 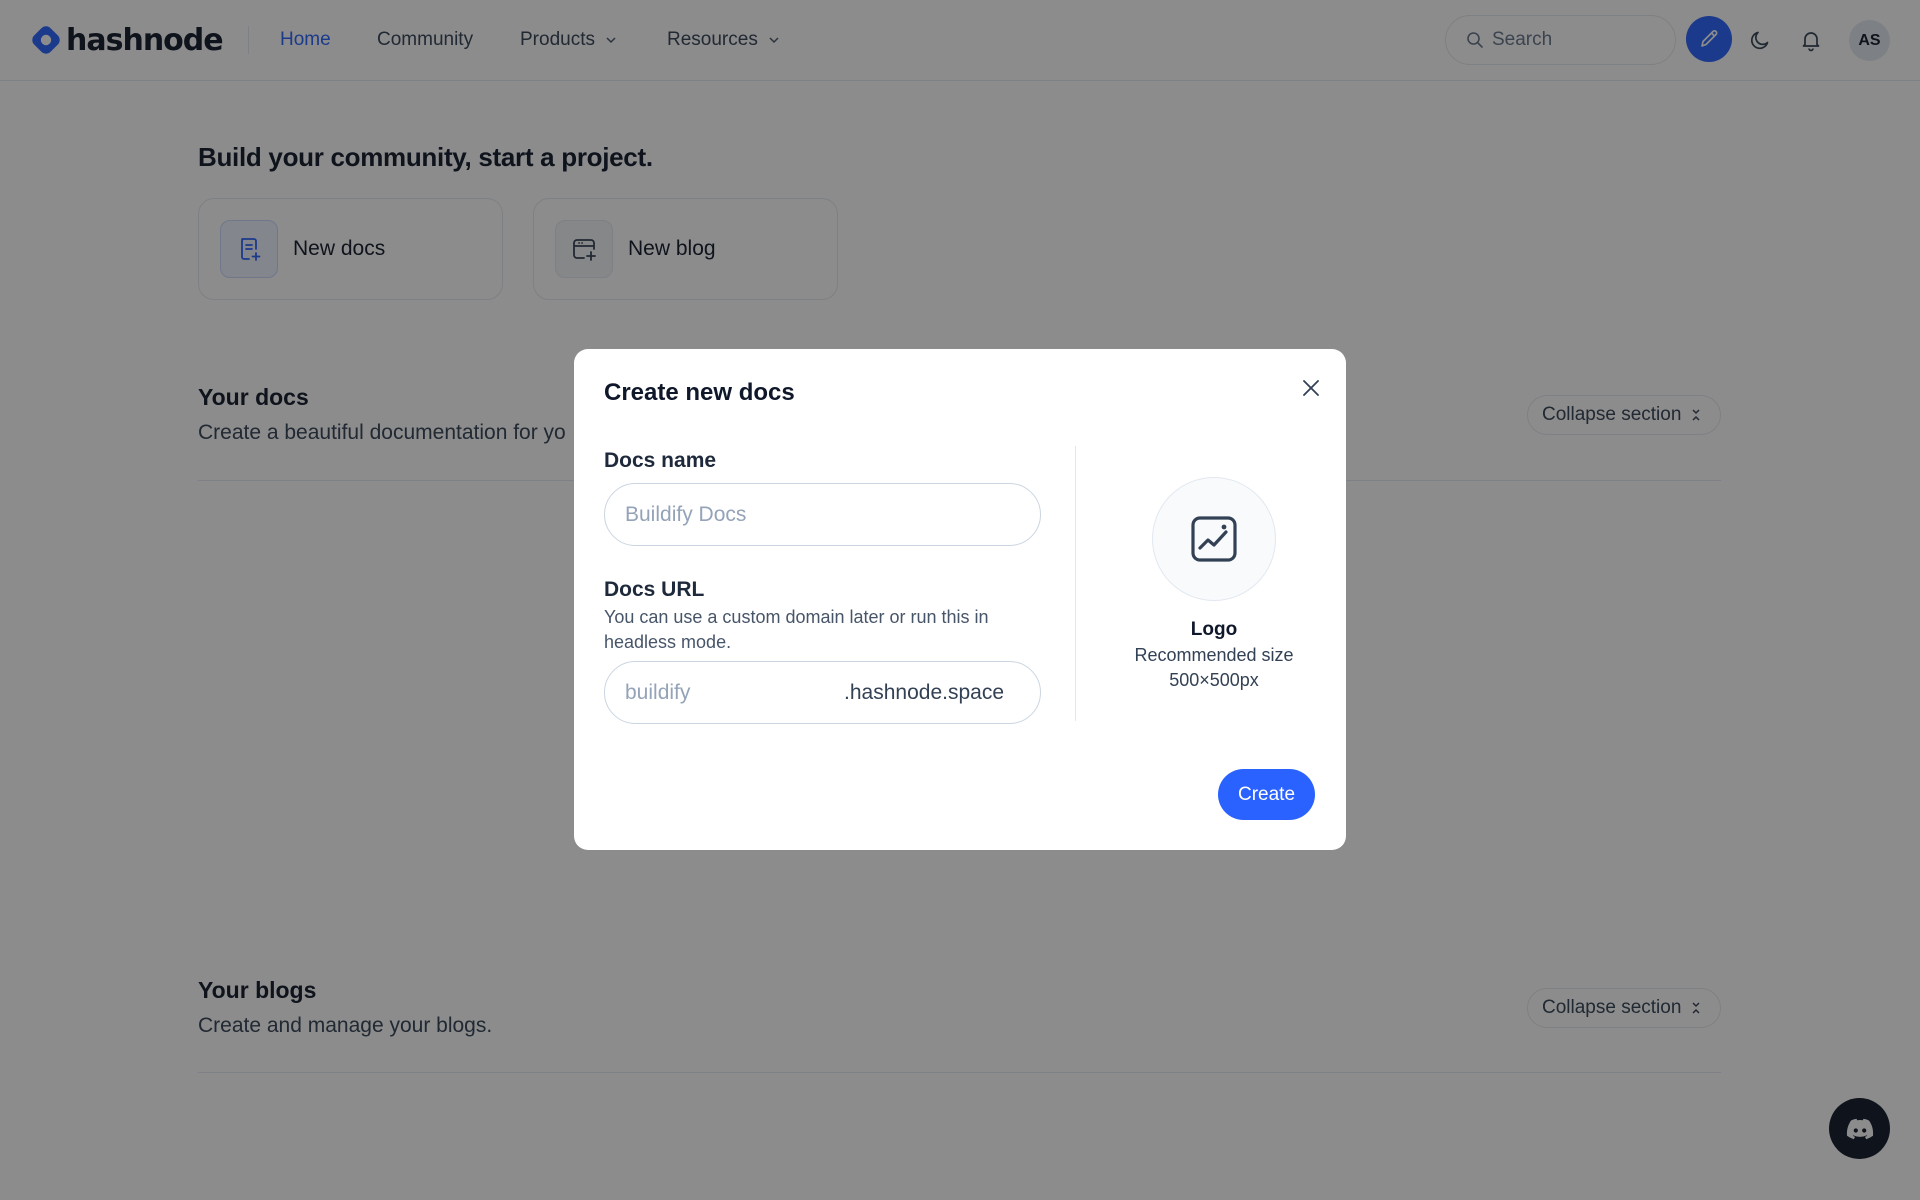 I want to click on docs-url-suffix: .hashnode.space, so click(x=924, y=692).